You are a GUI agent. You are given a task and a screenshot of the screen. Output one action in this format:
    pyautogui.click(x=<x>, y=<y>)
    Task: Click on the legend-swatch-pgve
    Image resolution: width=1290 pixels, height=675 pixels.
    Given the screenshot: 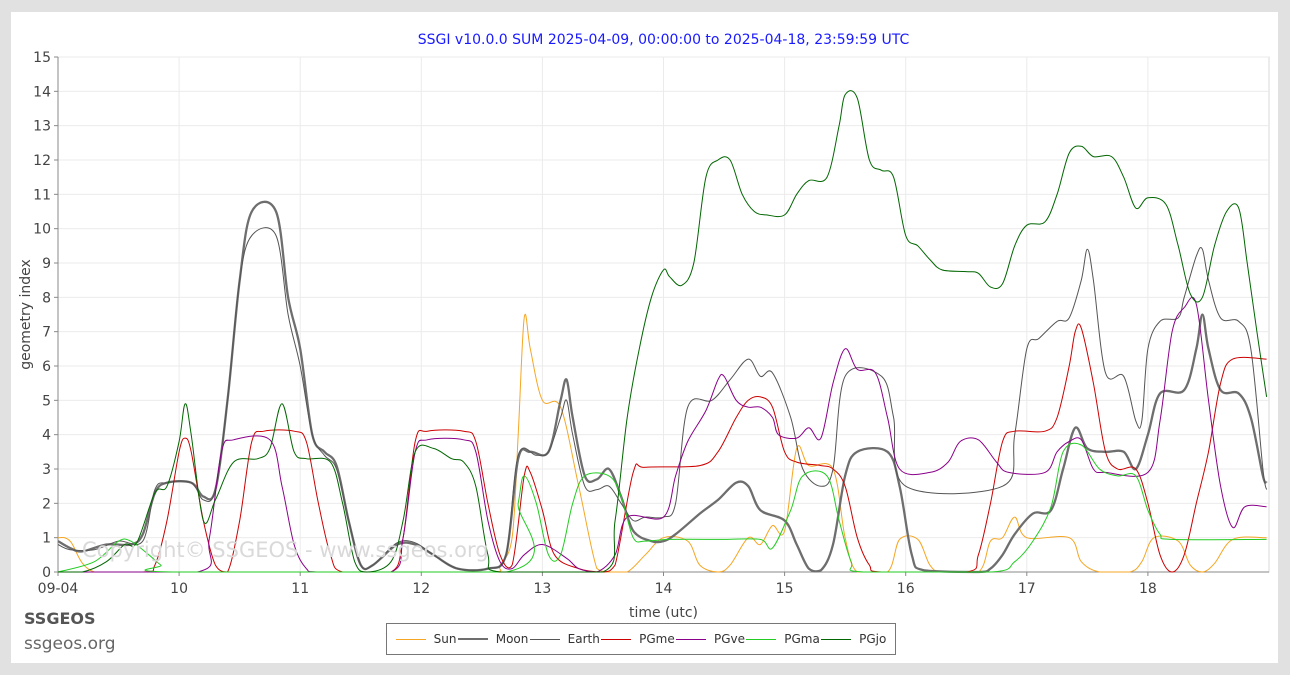 What is the action you would take?
    pyautogui.click(x=690, y=639)
    